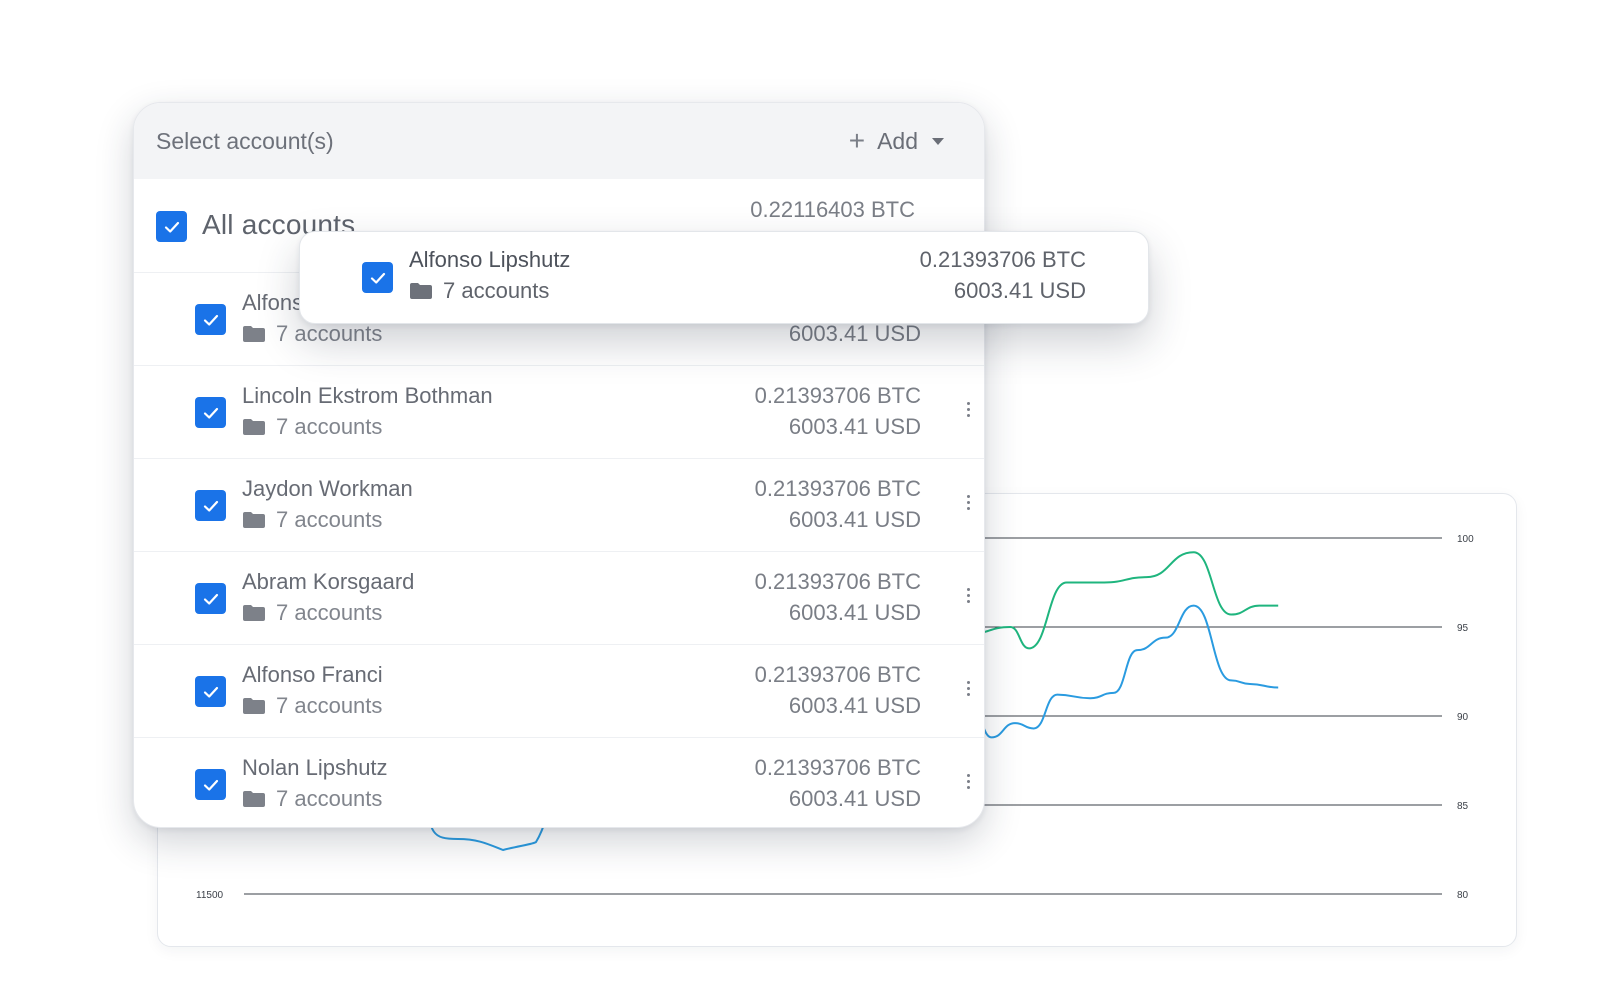 The height and width of the screenshot is (983, 1600). I want to click on account-name: Lincoln Ekstrom Bothman, so click(367, 395).